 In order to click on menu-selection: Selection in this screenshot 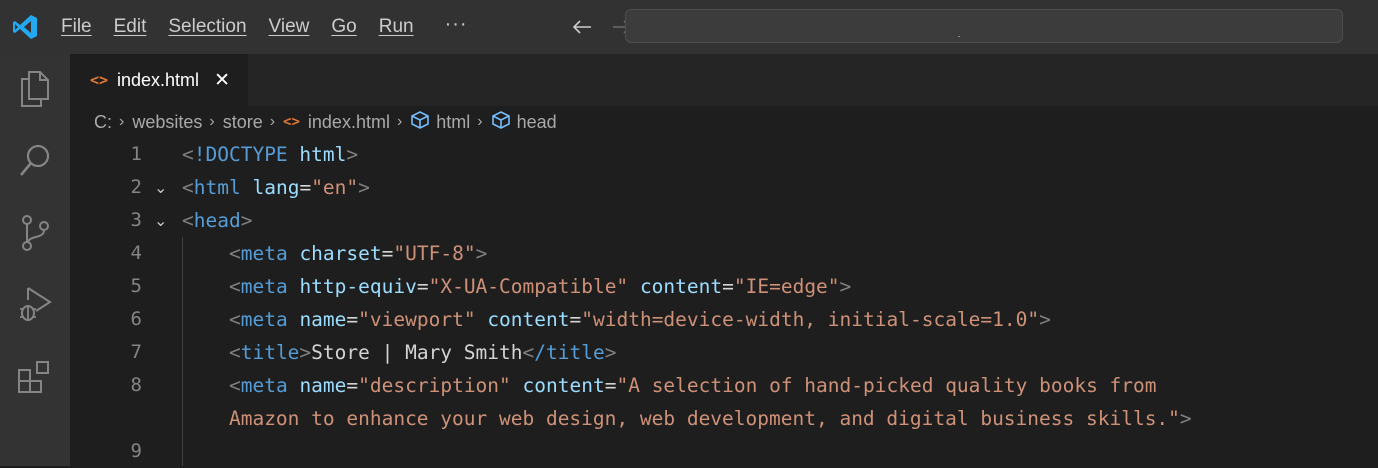, I will do `click(207, 27)`.